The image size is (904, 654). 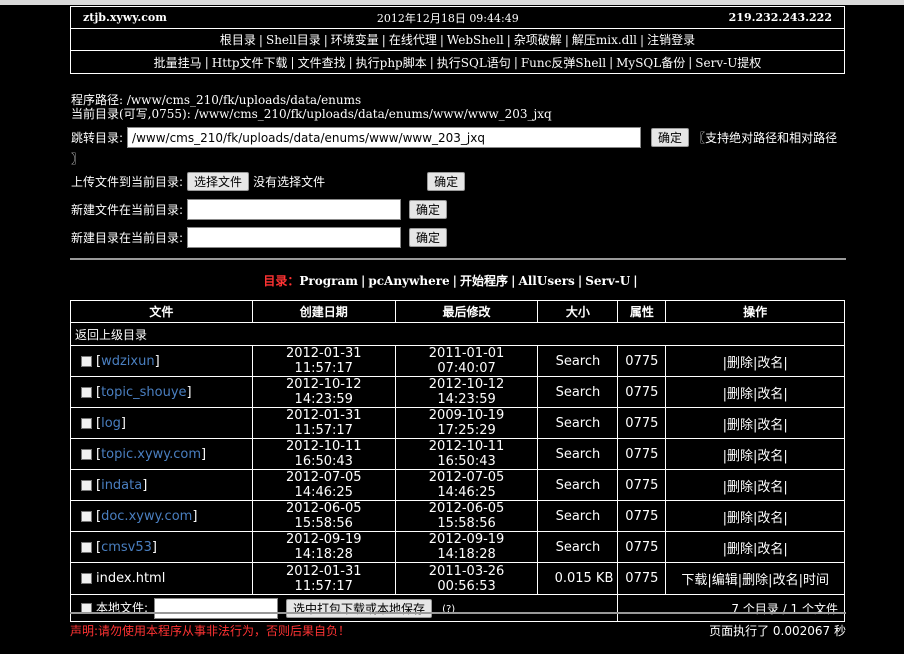 What do you see at coordinates (428, 237) in the screenshot?
I see `new-dir-confirm-button: 确定` at bounding box center [428, 237].